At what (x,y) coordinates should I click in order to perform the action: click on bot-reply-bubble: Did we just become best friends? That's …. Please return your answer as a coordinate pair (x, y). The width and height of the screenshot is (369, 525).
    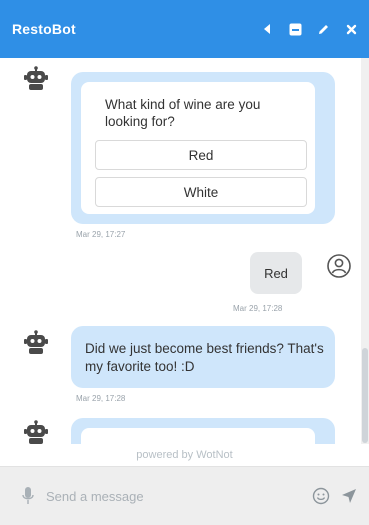
    Looking at the image, I should click on (203, 357).